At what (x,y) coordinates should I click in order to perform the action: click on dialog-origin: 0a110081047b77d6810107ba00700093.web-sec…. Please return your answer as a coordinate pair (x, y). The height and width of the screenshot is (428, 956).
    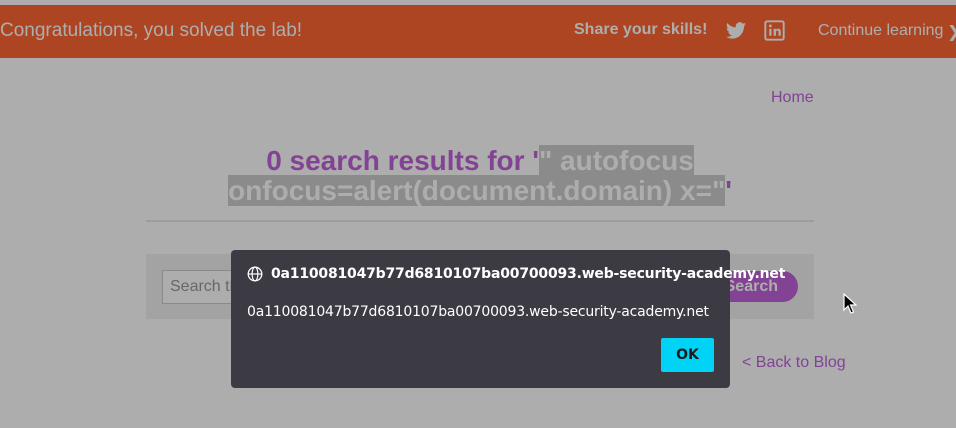
    Looking at the image, I should click on (528, 274).